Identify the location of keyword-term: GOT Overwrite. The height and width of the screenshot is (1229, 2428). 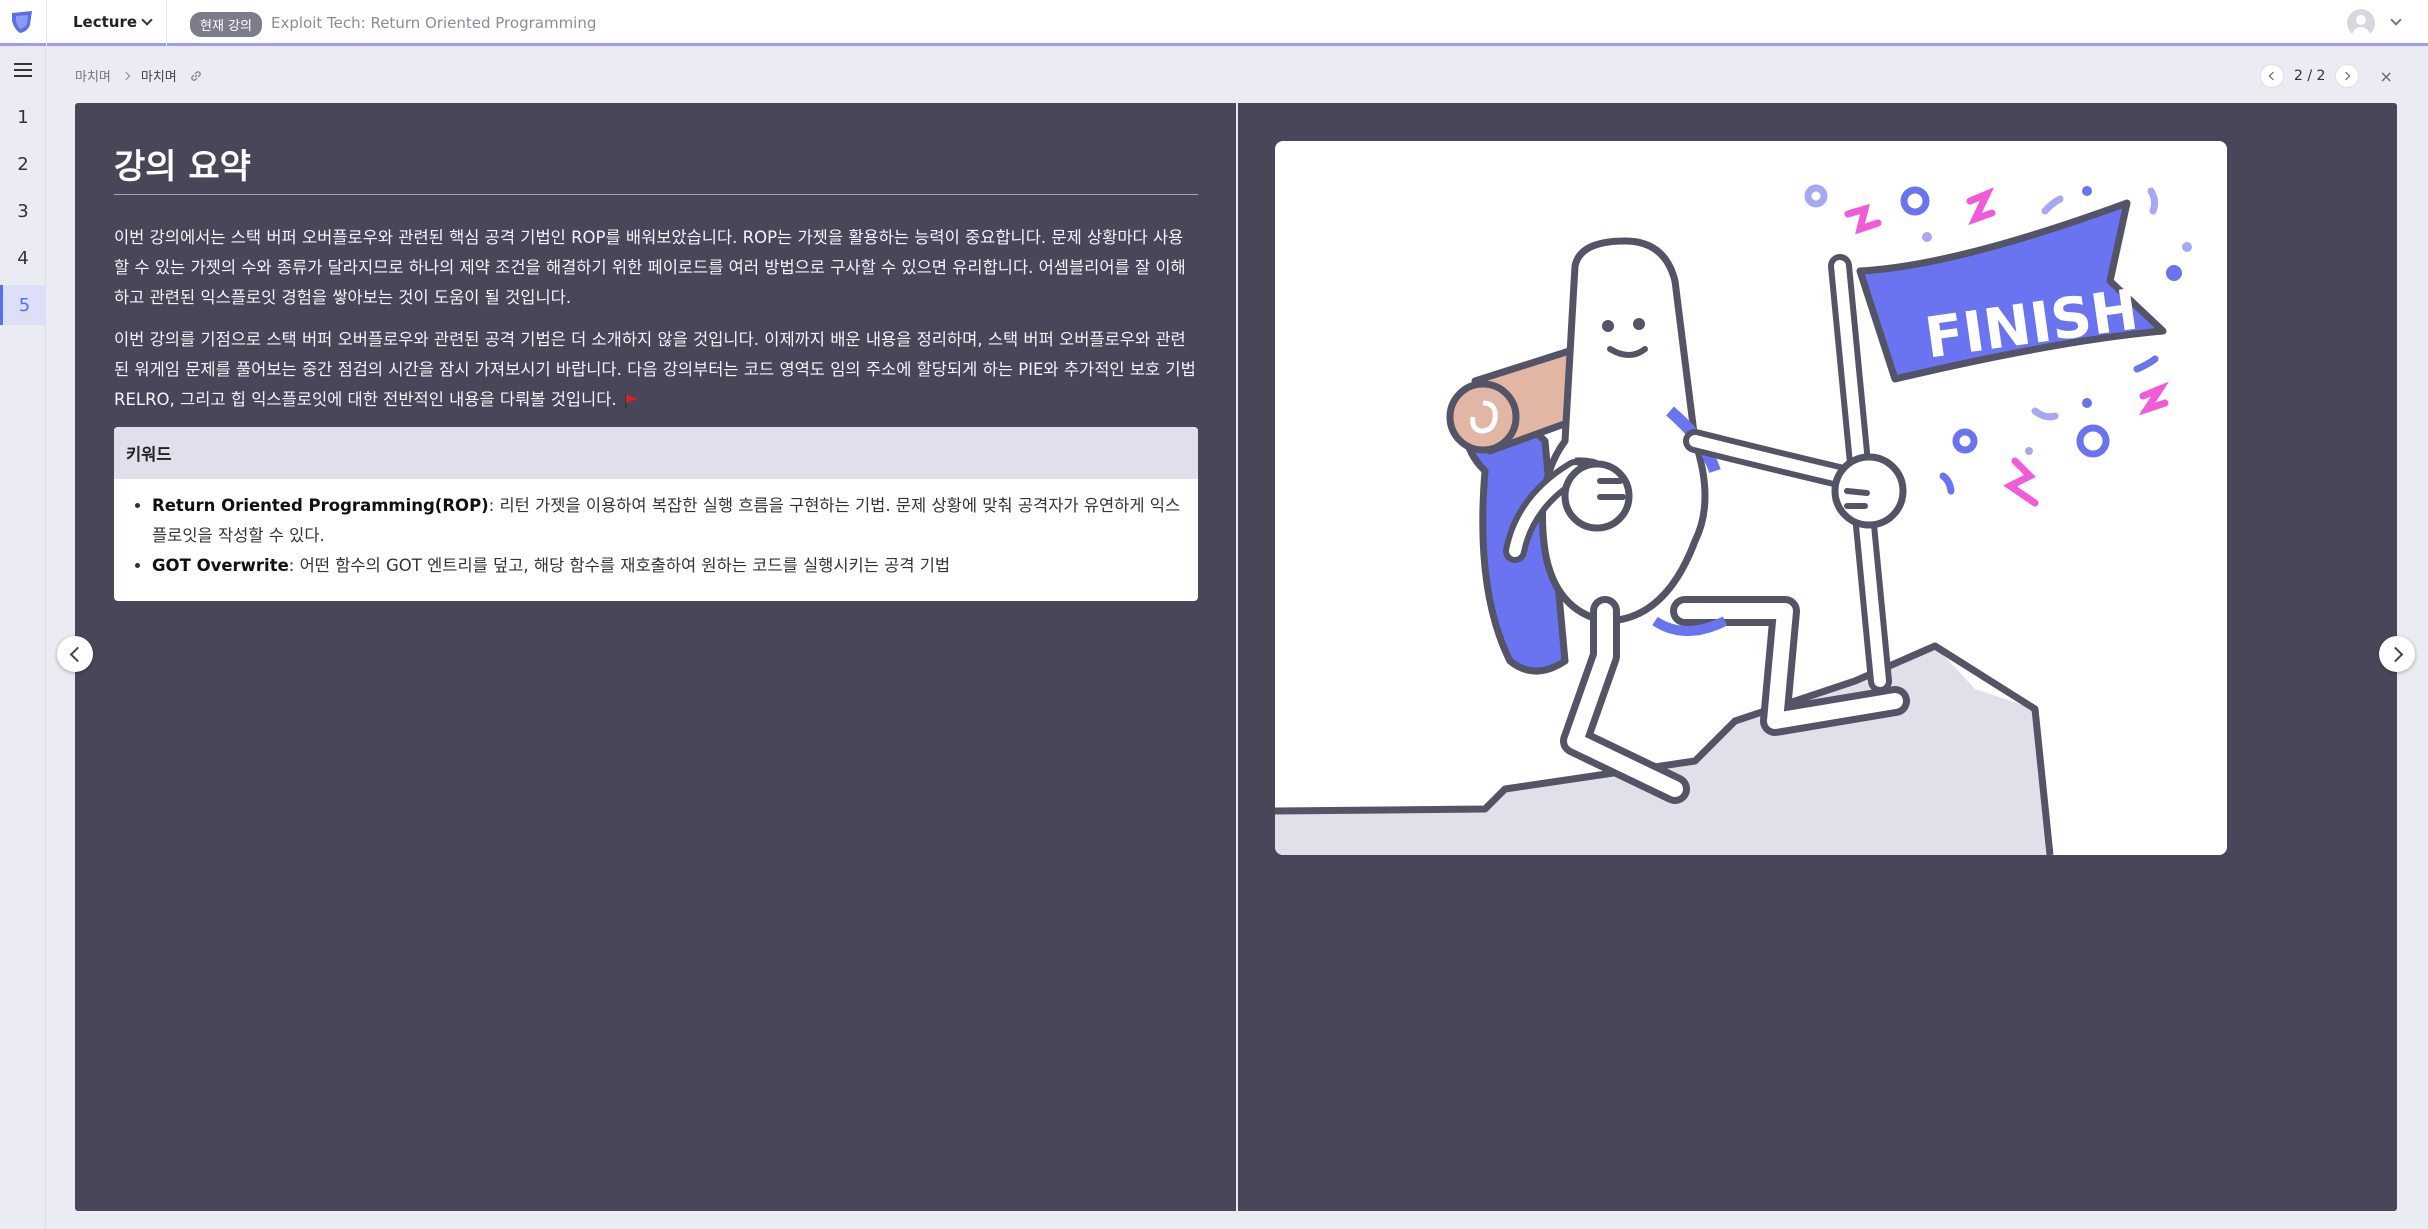
(220, 565).